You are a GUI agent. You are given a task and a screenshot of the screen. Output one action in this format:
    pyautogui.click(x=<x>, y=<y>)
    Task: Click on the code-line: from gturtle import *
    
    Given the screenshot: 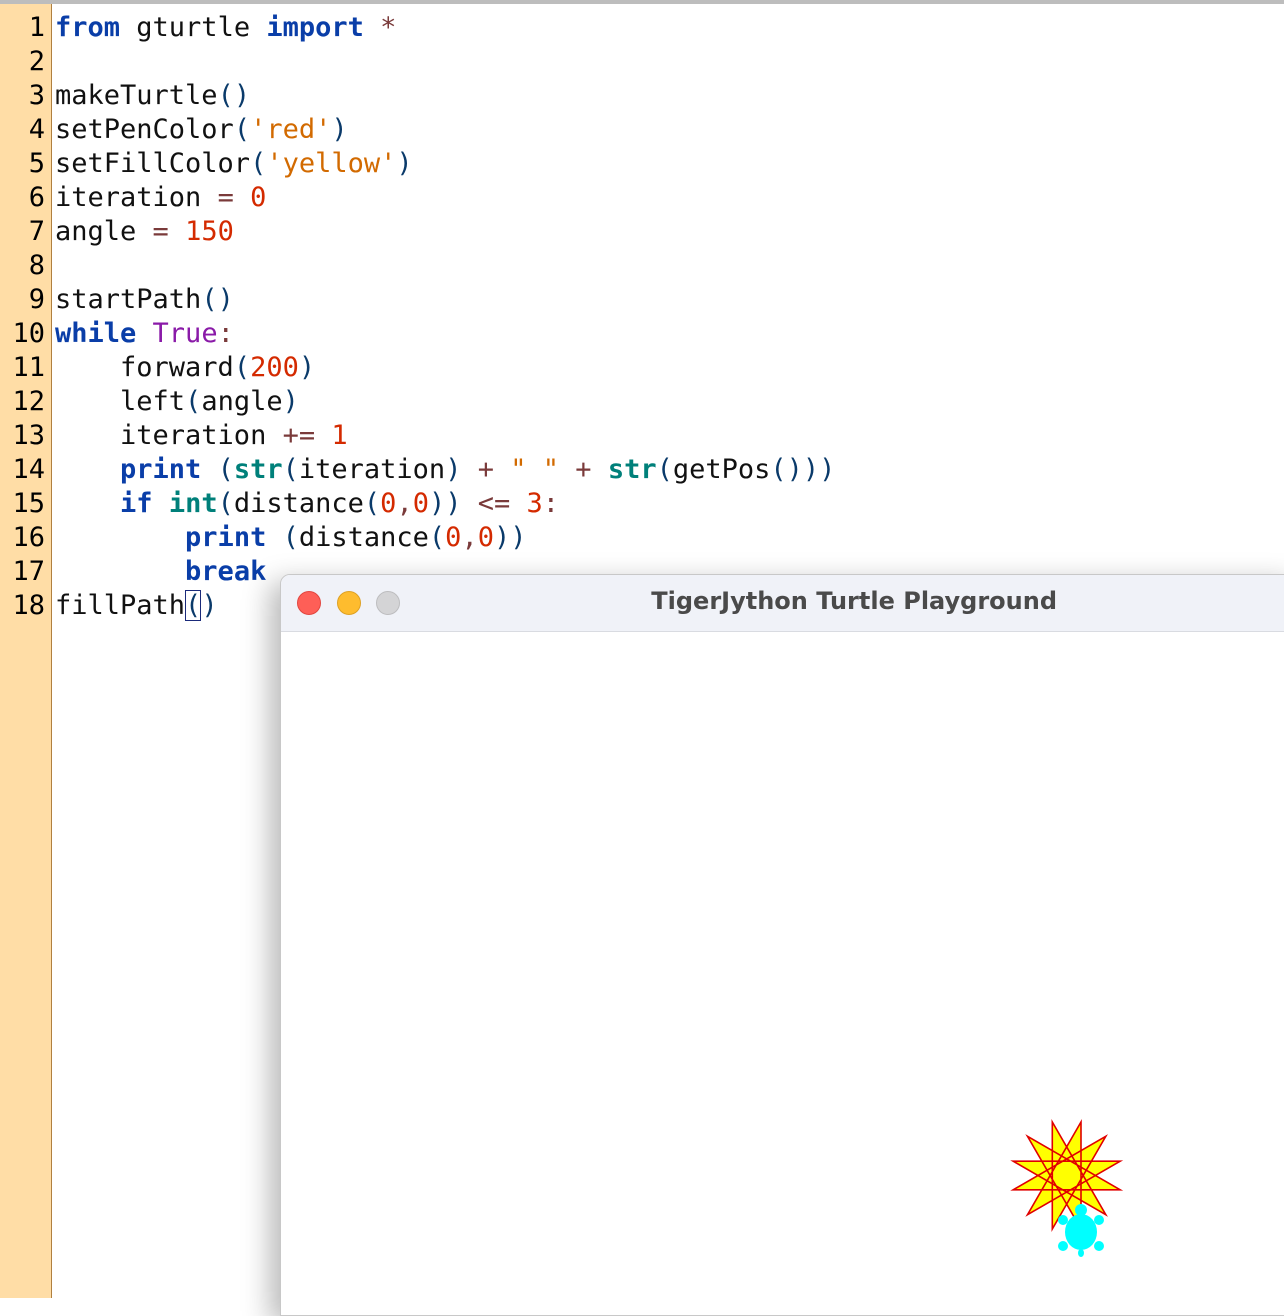 What is the action you would take?
    pyautogui.click(x=225, y=28)
    